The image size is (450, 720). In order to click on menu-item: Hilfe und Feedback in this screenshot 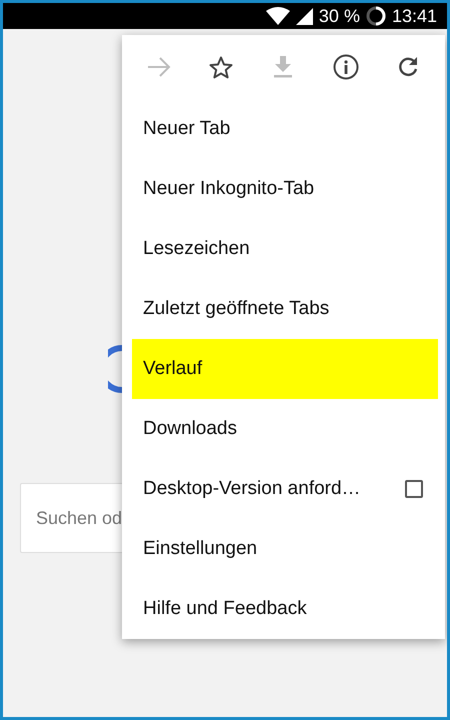, I will do `click(283, 609)`.